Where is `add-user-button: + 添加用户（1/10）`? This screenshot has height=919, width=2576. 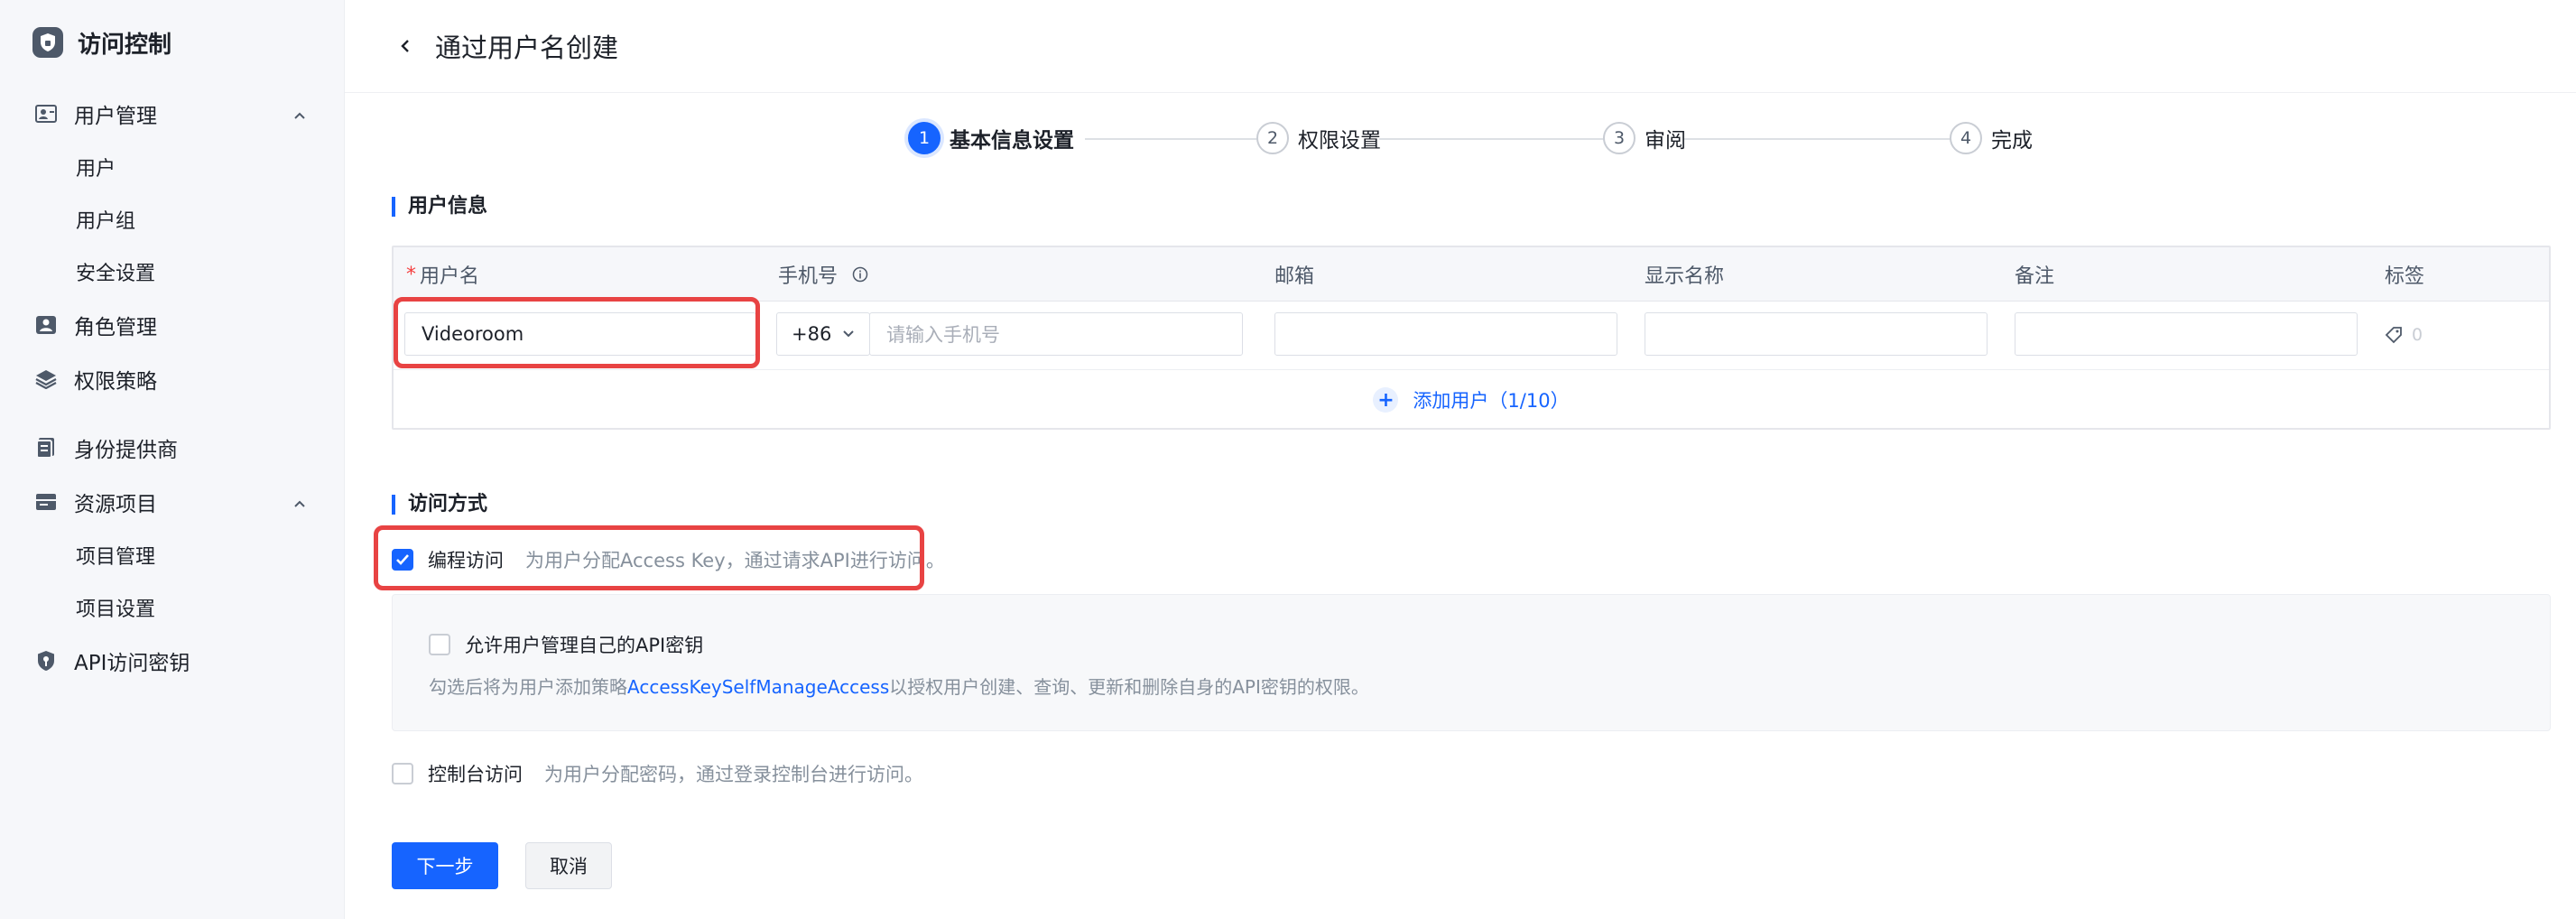
add-user-button: + 添加用户（1/10） is located at coordinates (1472, 400).